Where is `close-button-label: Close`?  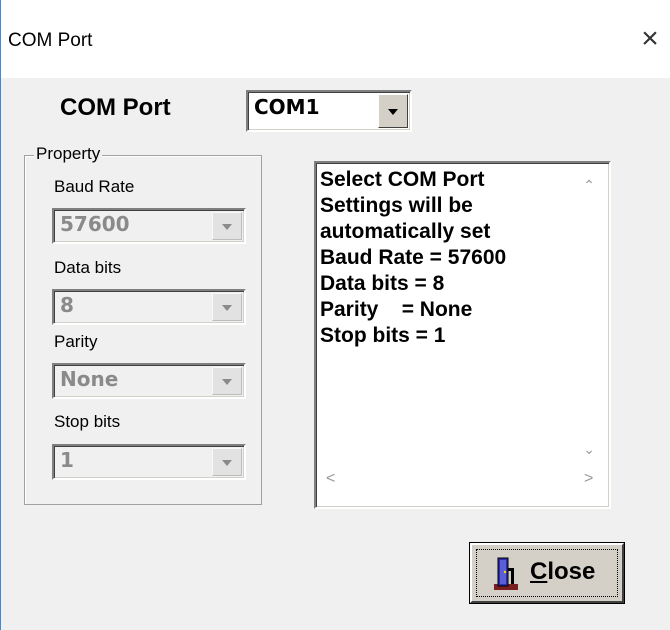 close-button-label: Close is located at coordinates (562, 572).